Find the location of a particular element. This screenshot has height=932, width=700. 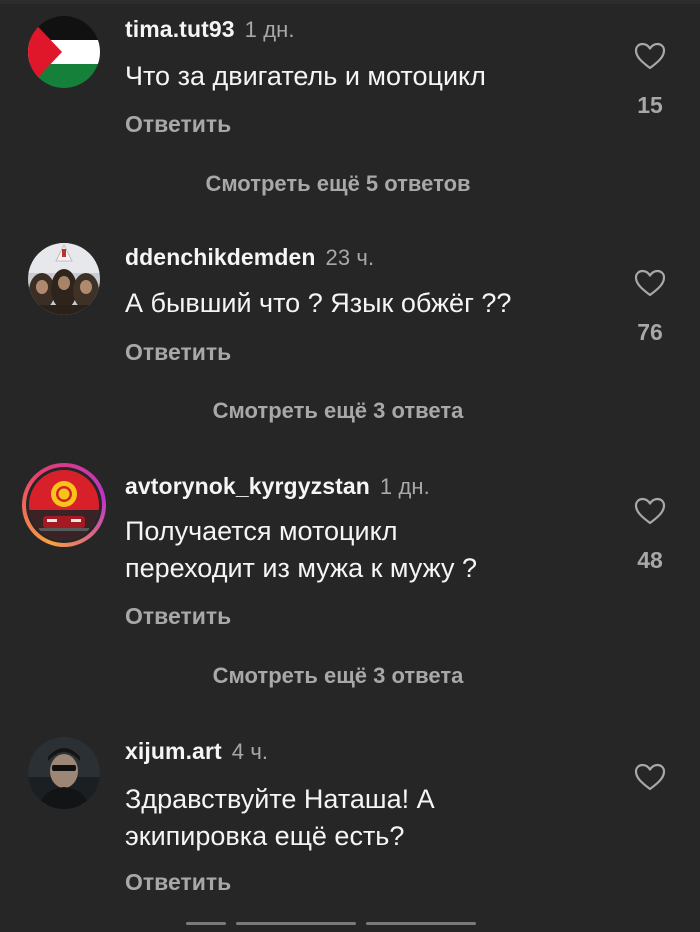

comment-time: 4 ч. is located at coordinates (250, 751).